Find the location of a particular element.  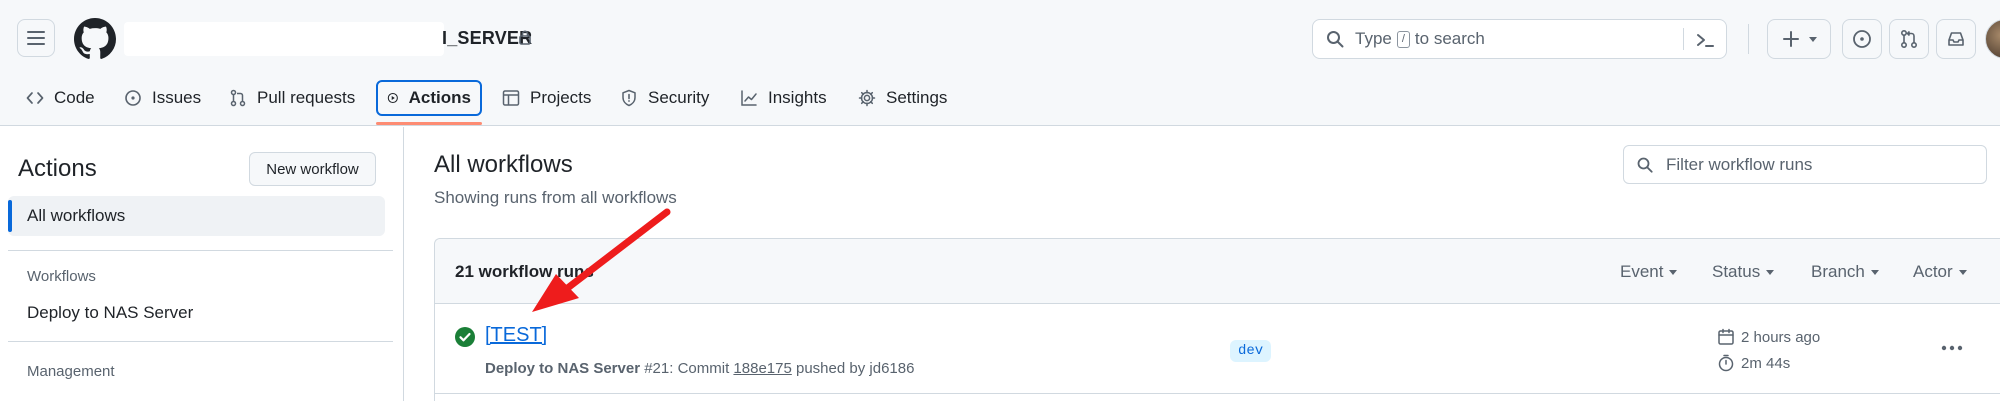

menu-button is located at coordinates (36, 38).